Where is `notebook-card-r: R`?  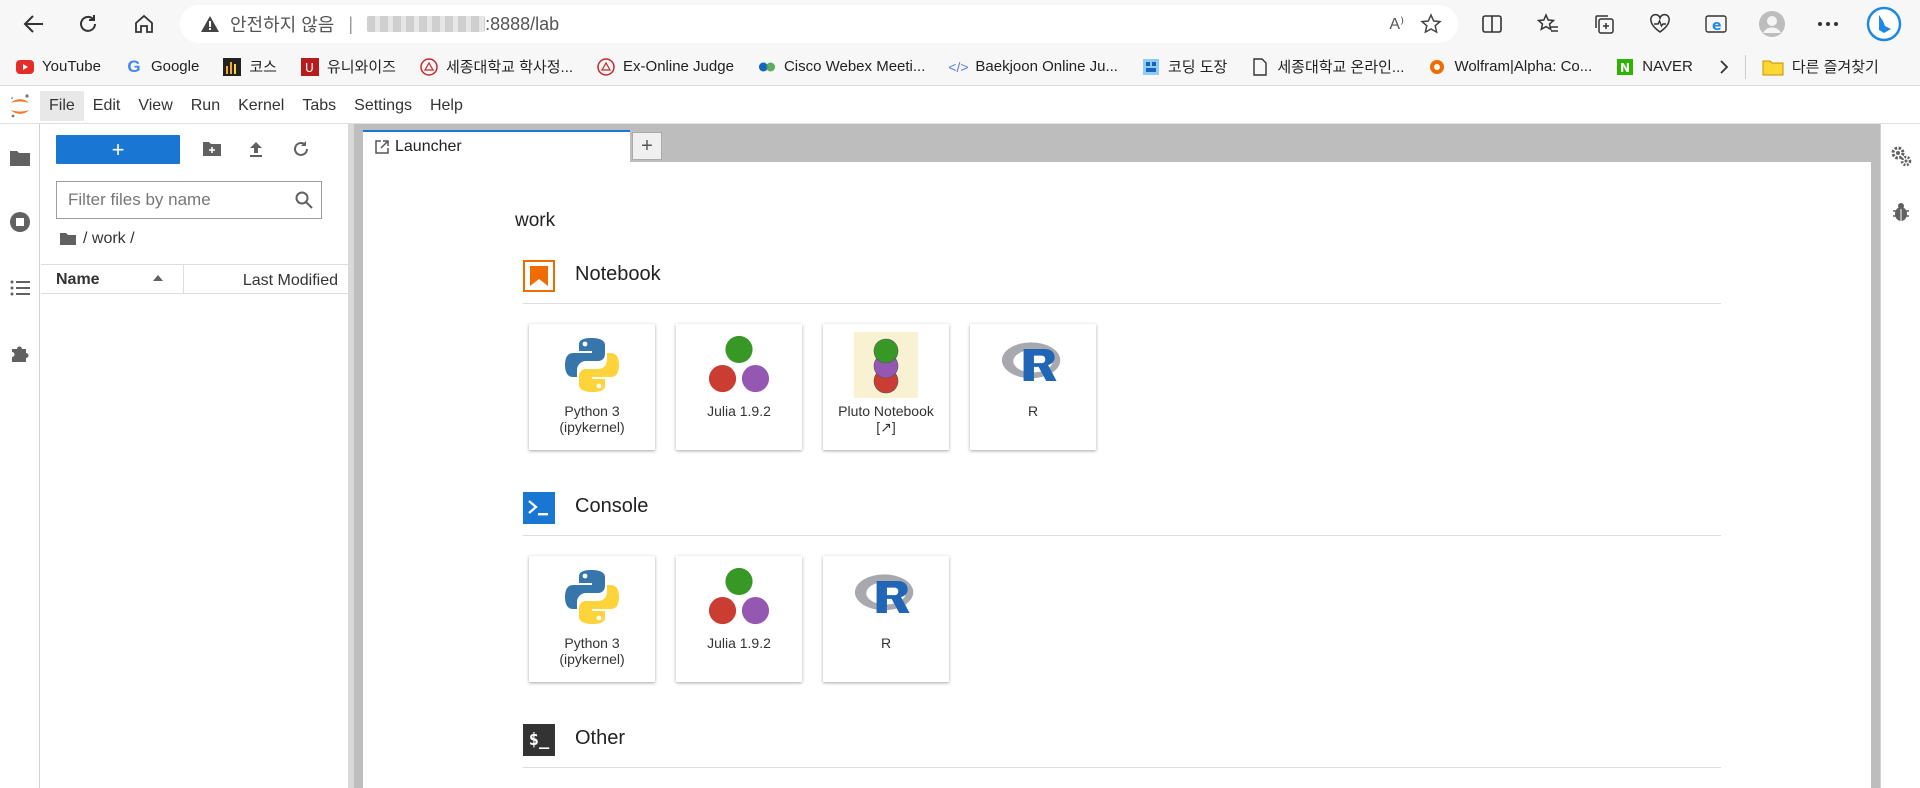
notebook-card-r: R is located at coordinates (1033, 387).